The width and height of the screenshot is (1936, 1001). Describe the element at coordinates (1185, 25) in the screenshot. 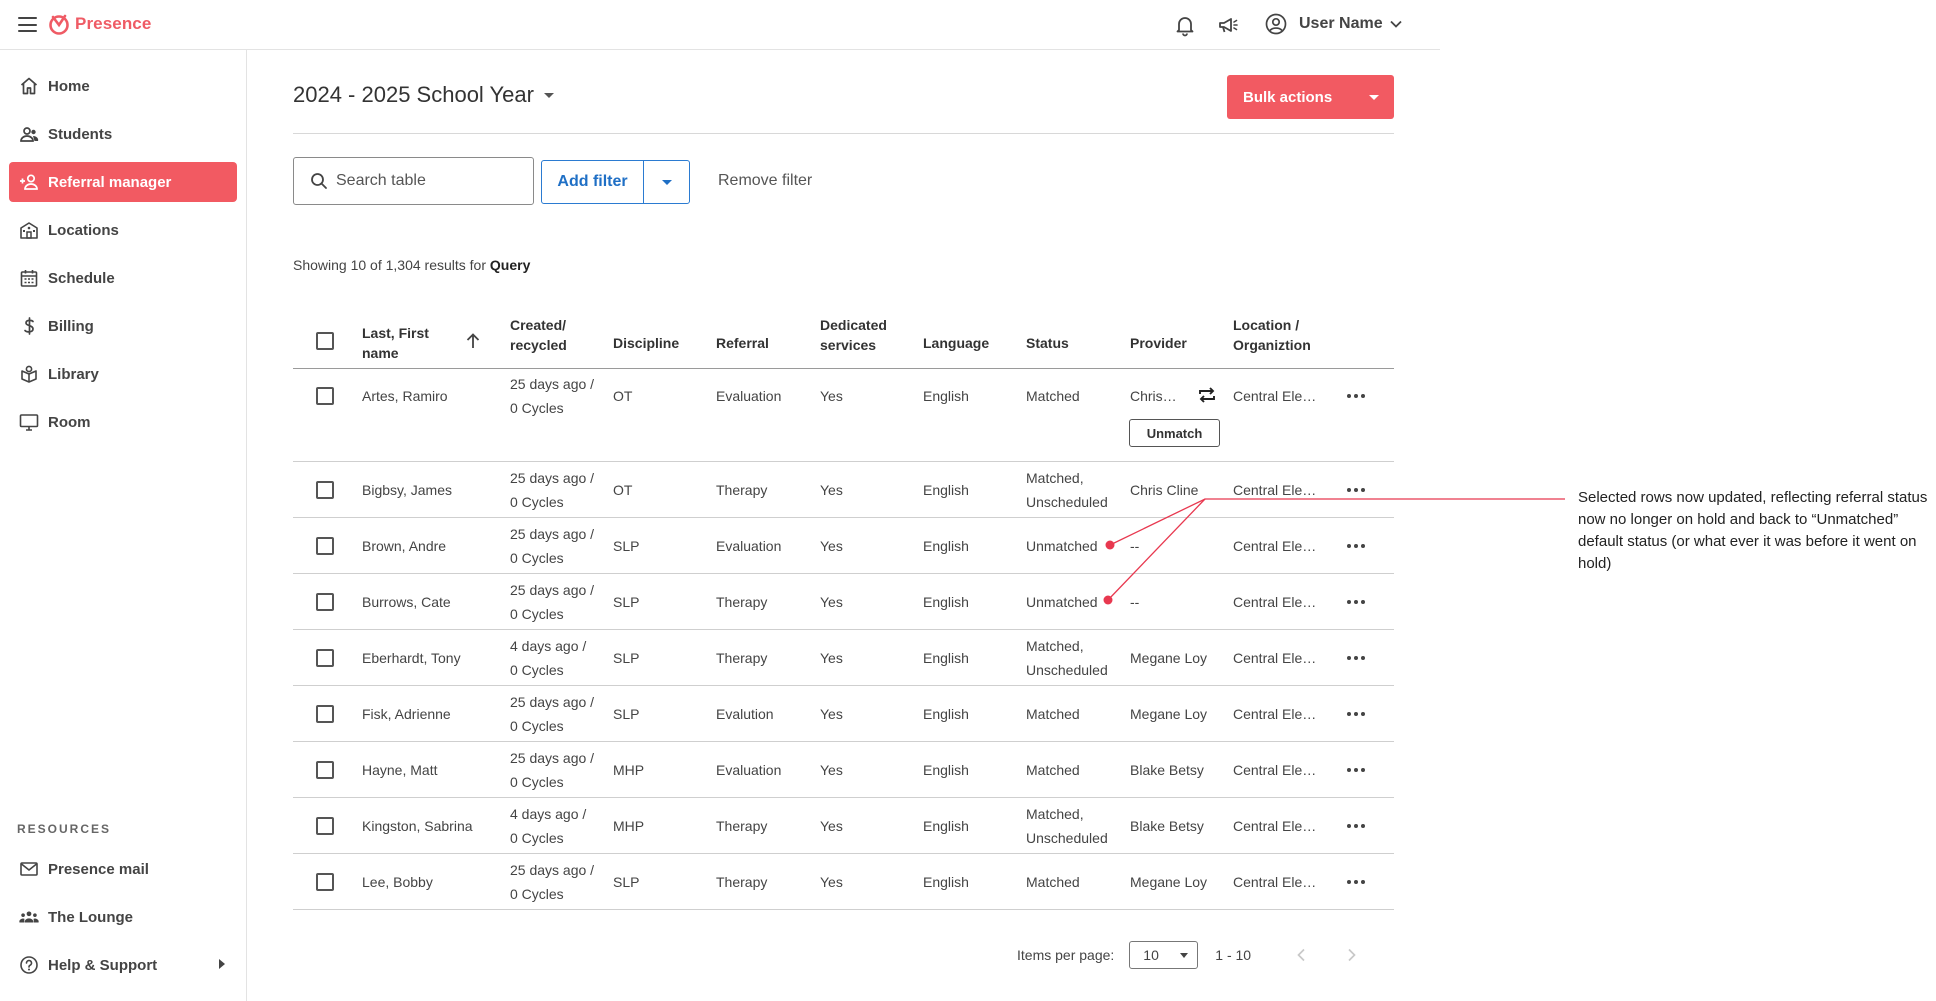

I see `bell-icon` at that location.